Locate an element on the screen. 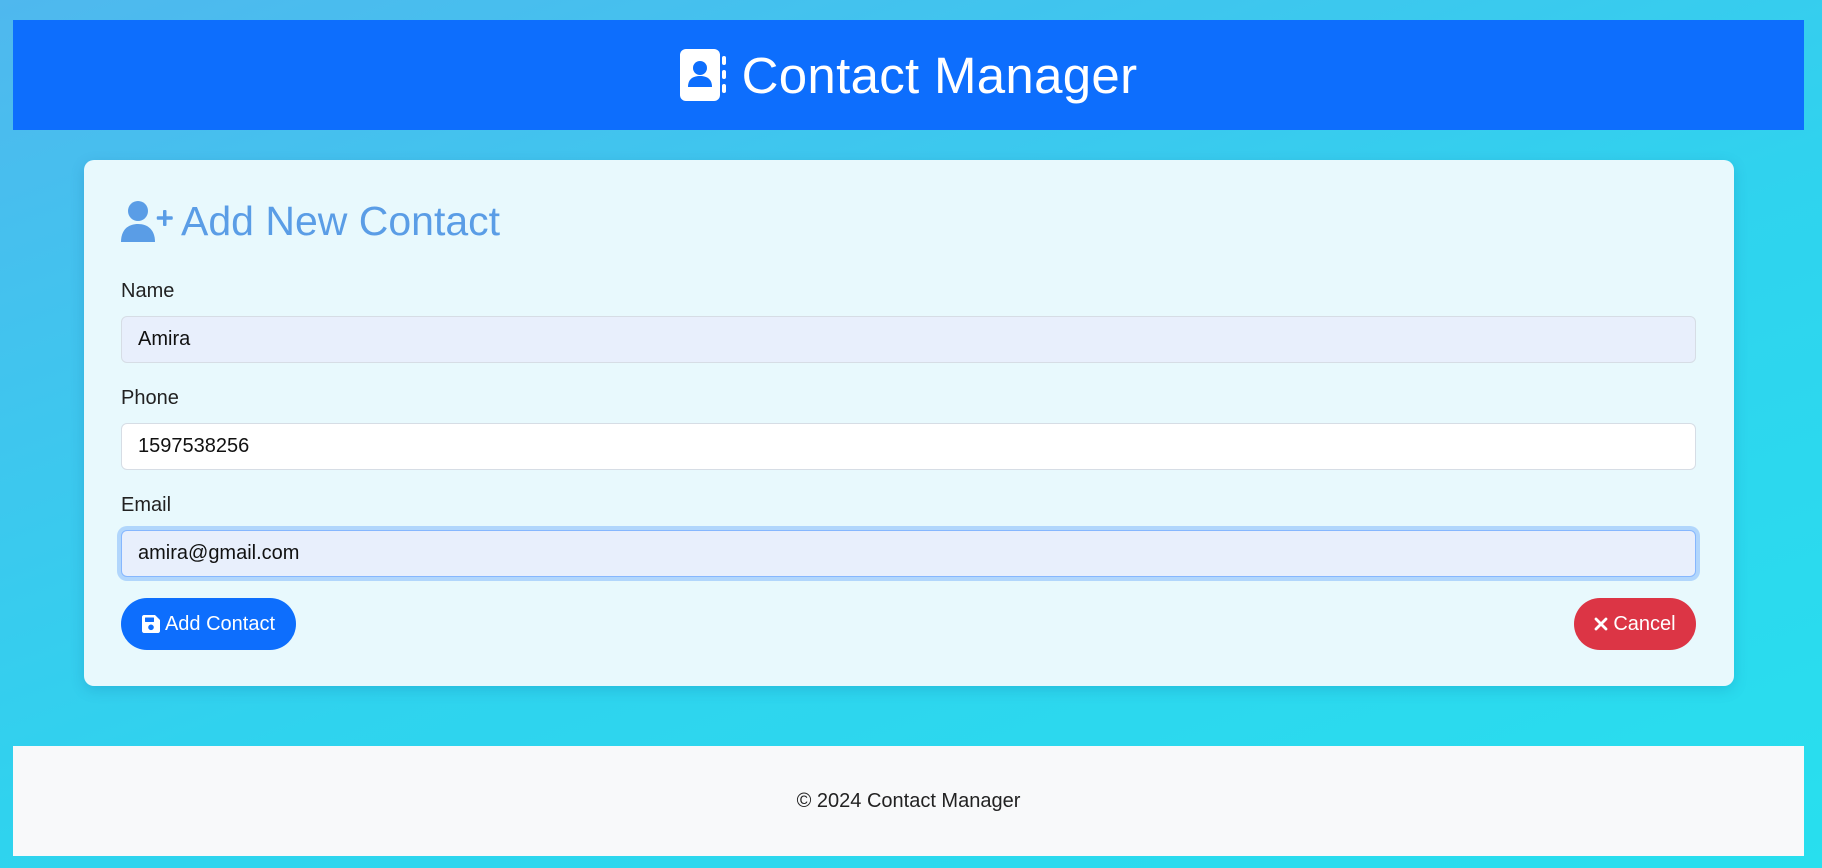 Image resolution: width=1822 pixels, height=868 pixels. cancel-label: Cancel is located at coordinates (1644, 623).